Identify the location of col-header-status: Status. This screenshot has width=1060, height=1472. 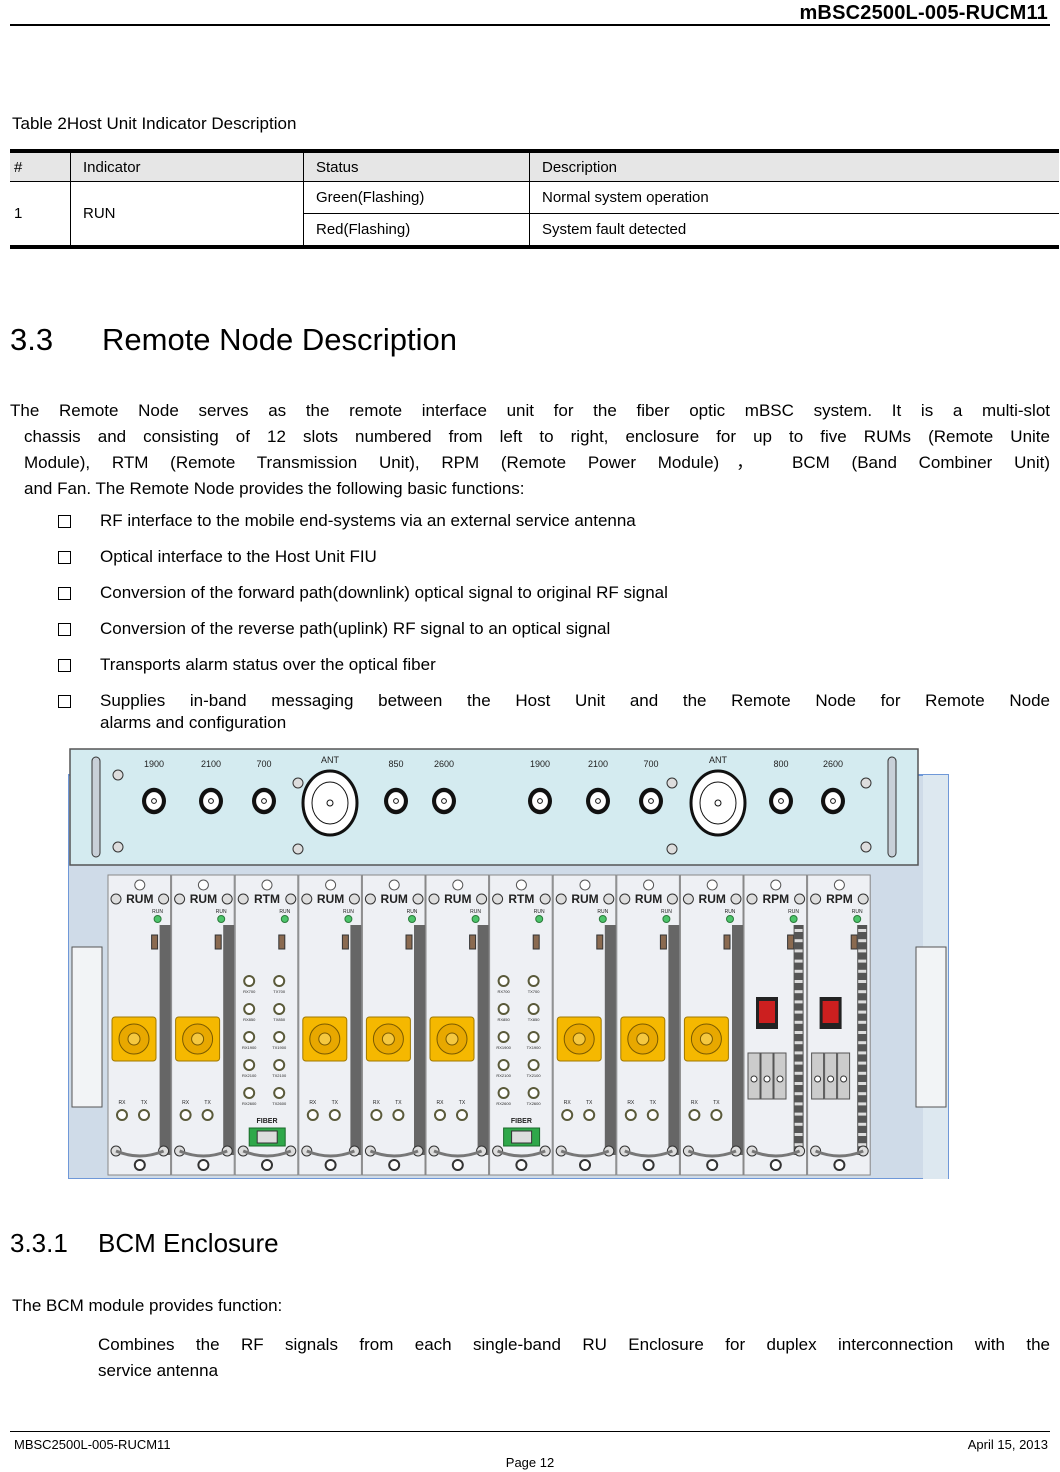
(416, 165).